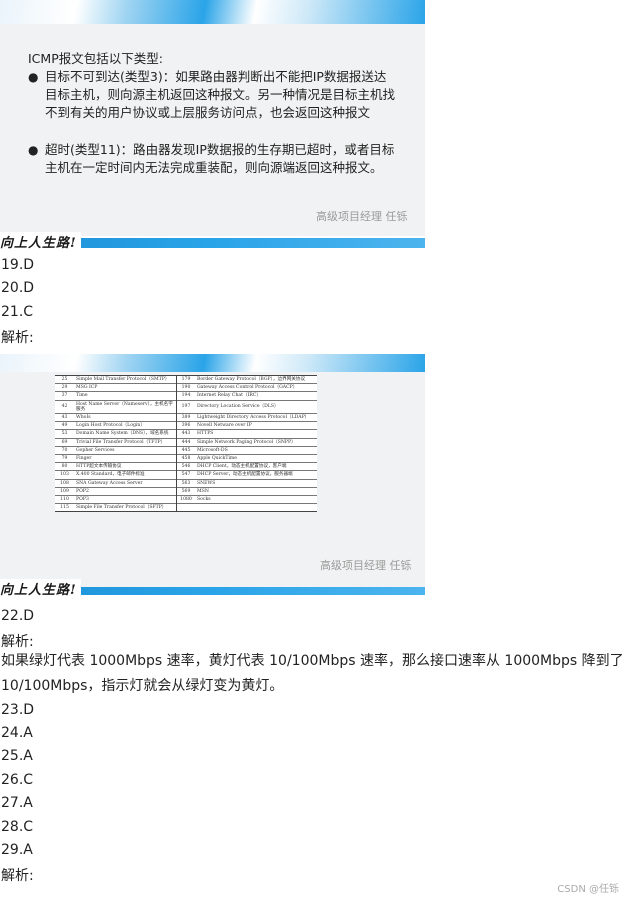 The width and height of the screenshot is (627, 901). Describe the element at coordinates (18, 616) in the screenshot. I see `answer-line: 22.D` at that location.